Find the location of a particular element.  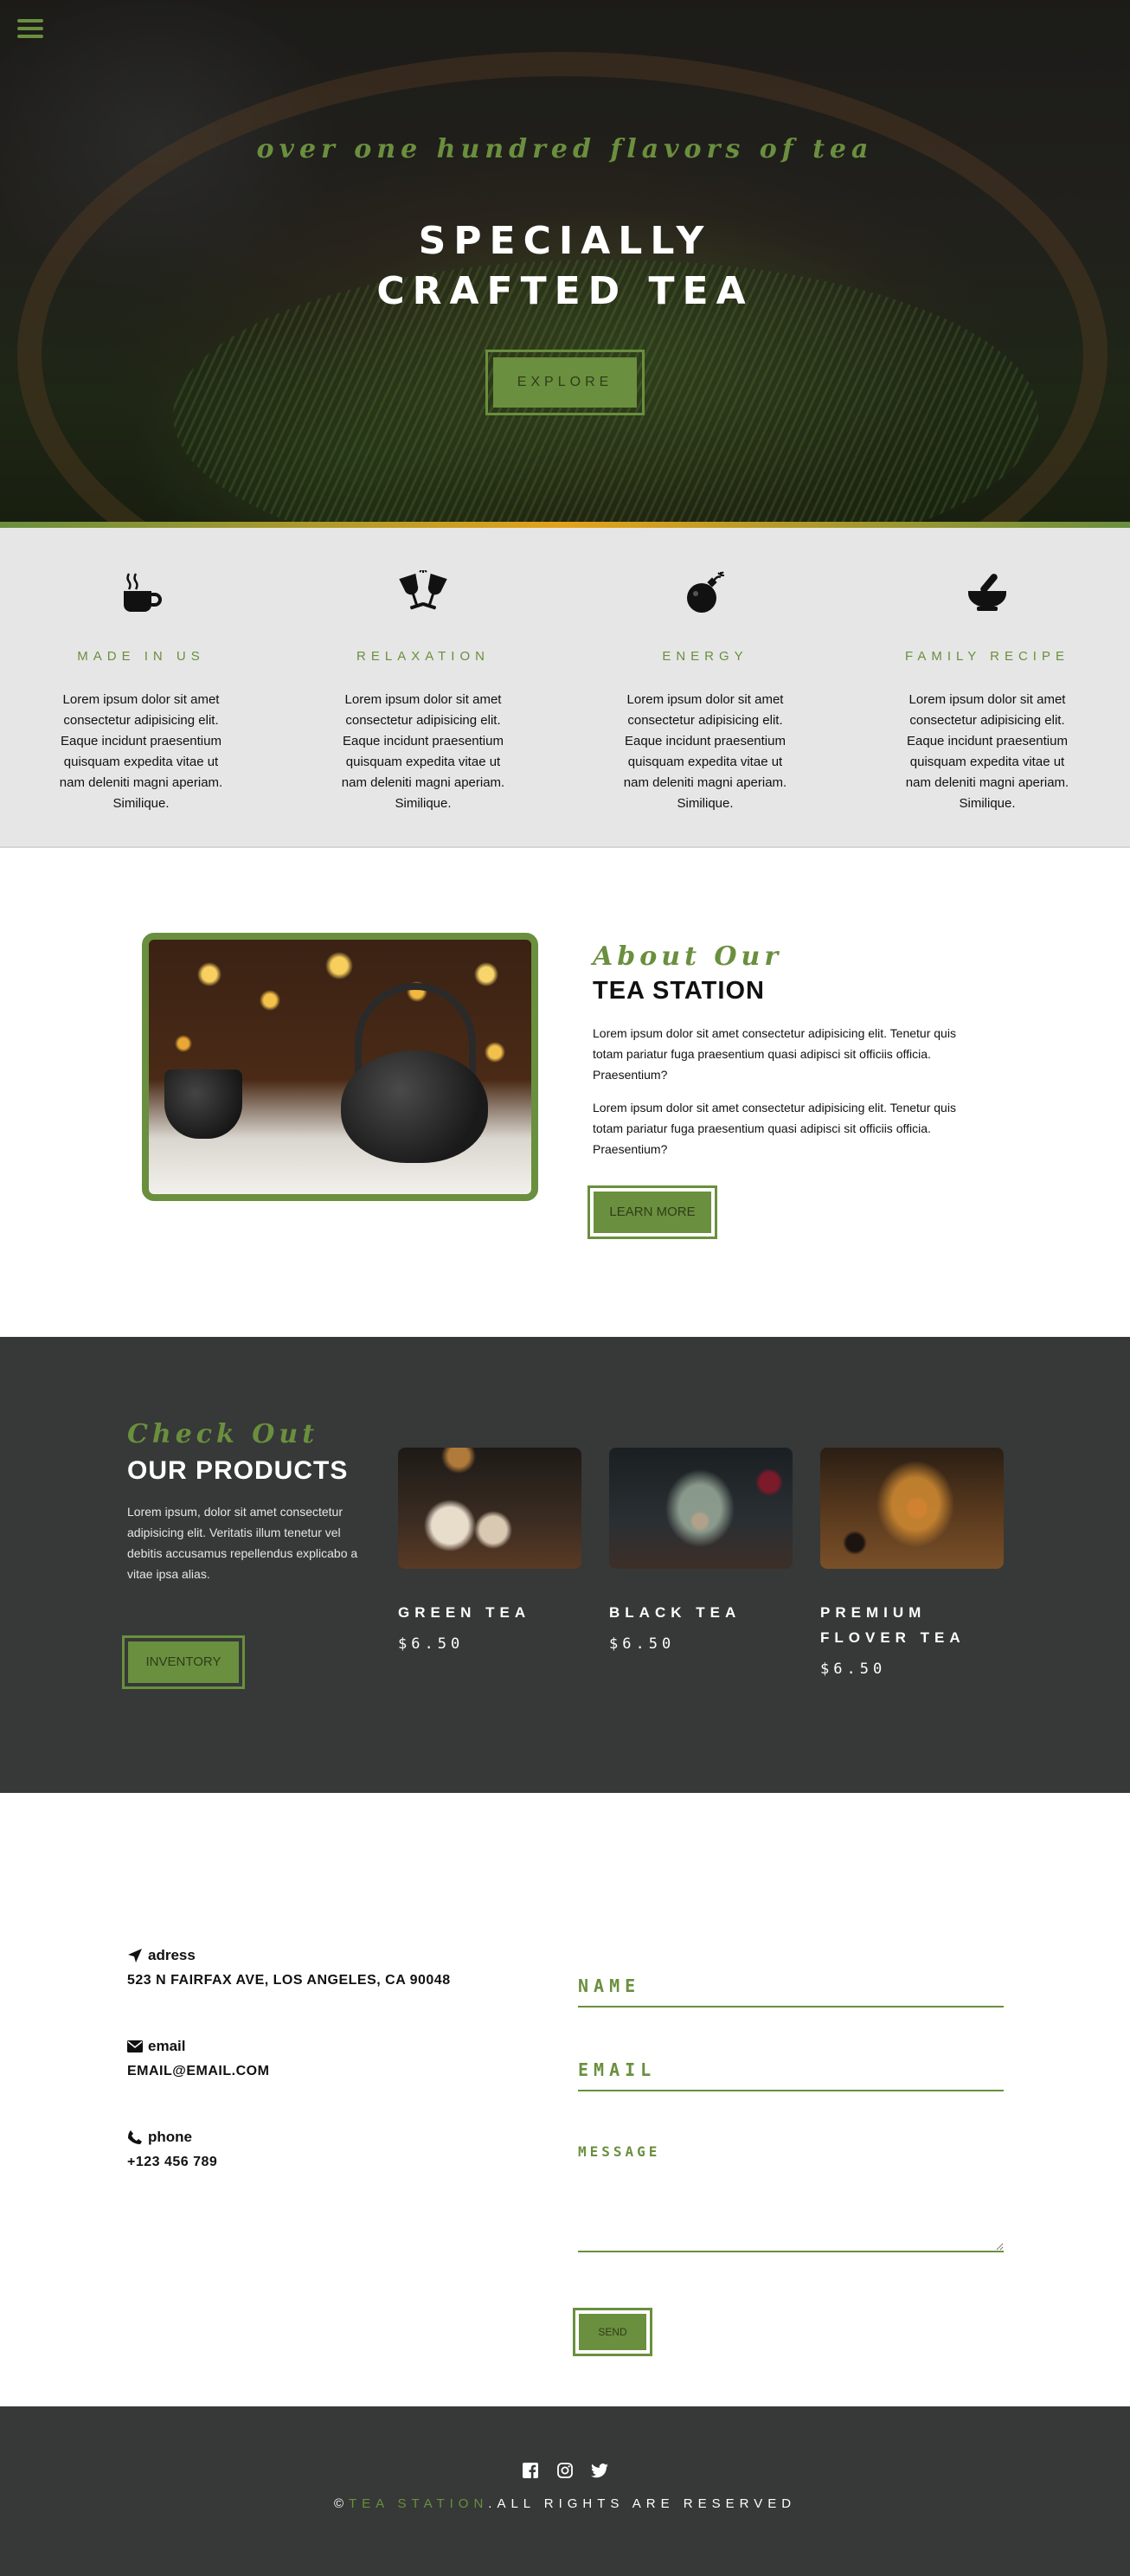

teacup-shape is located at coordinates (203, 1105).